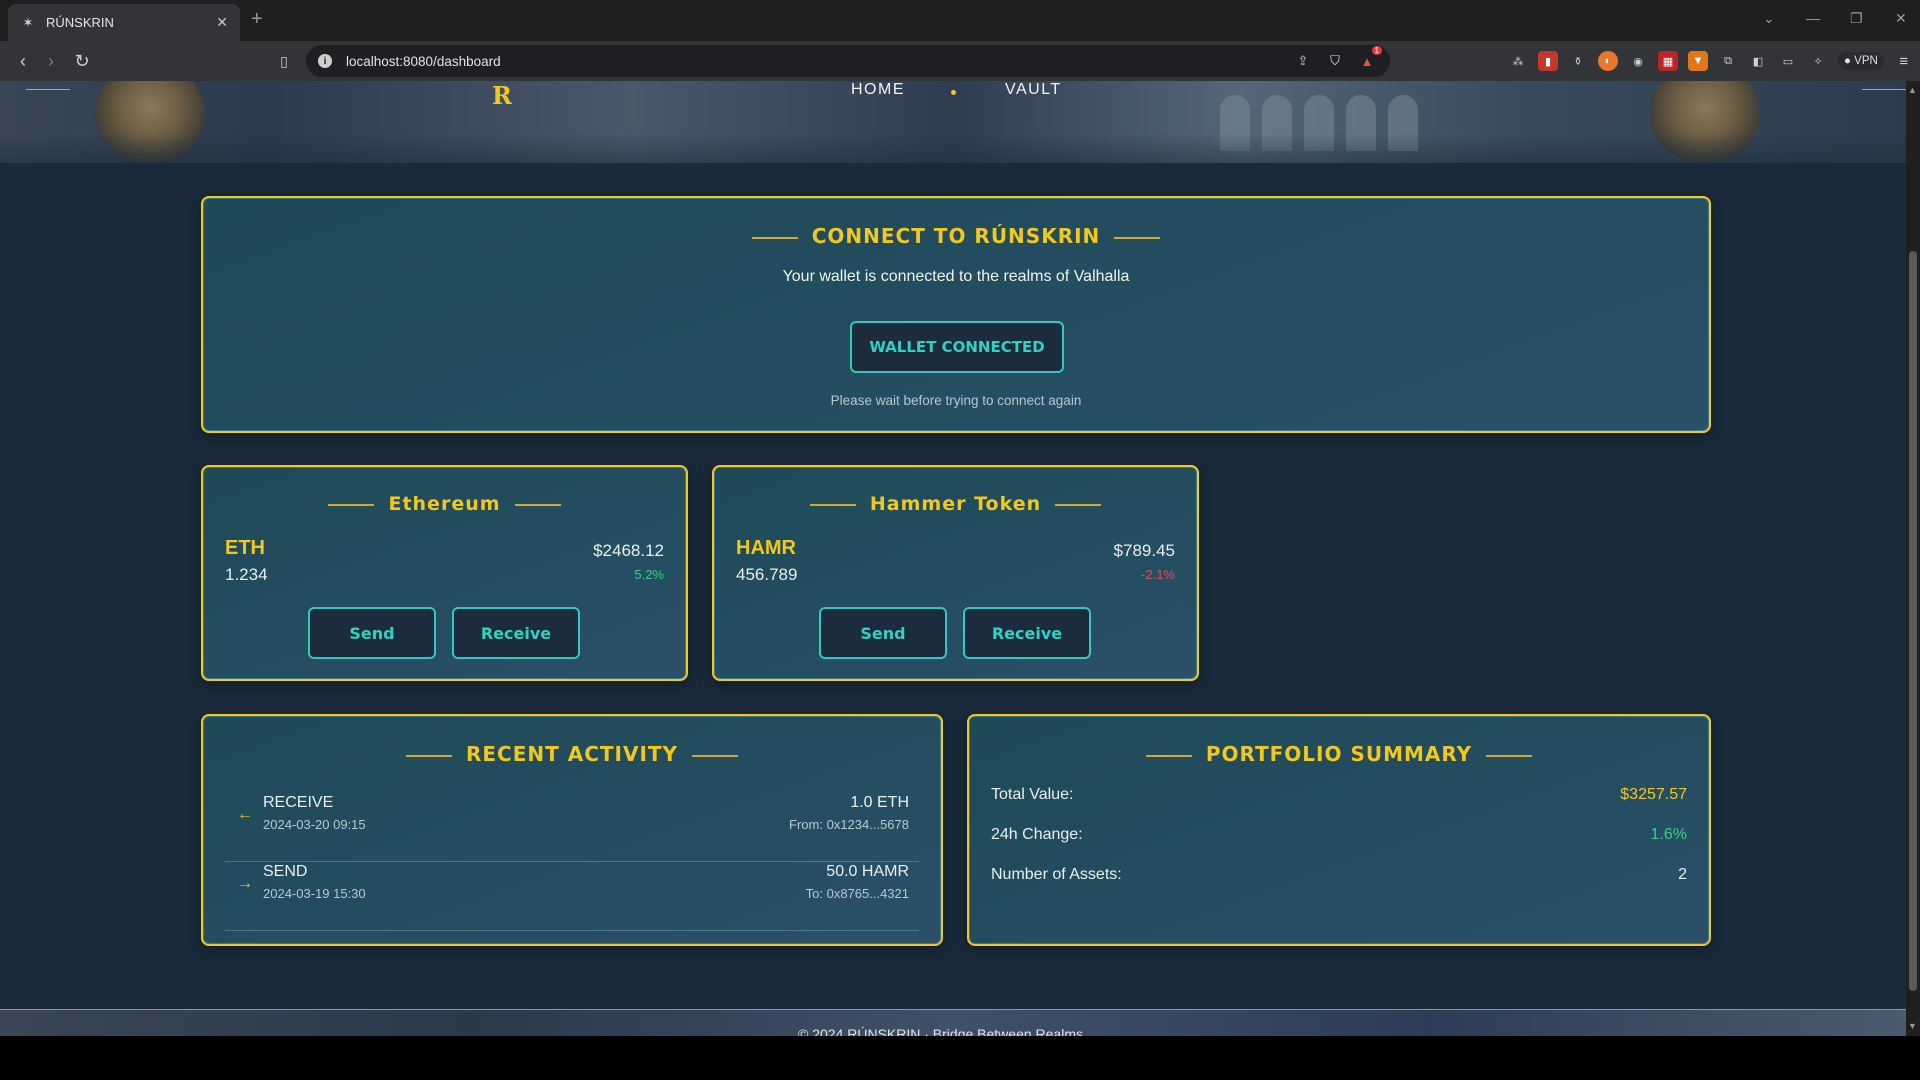 The height and width of the screenshot is (1080, 1920). What do you see at coordinates (1728, 61) in the screenshot?
I see `extensions-puzzle-icon: ⧉` at bounding box center [1728, 61].